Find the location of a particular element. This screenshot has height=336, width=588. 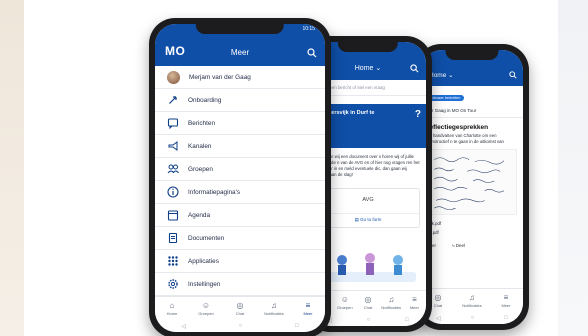

rocket-icon is located at coordinates (173, 100).